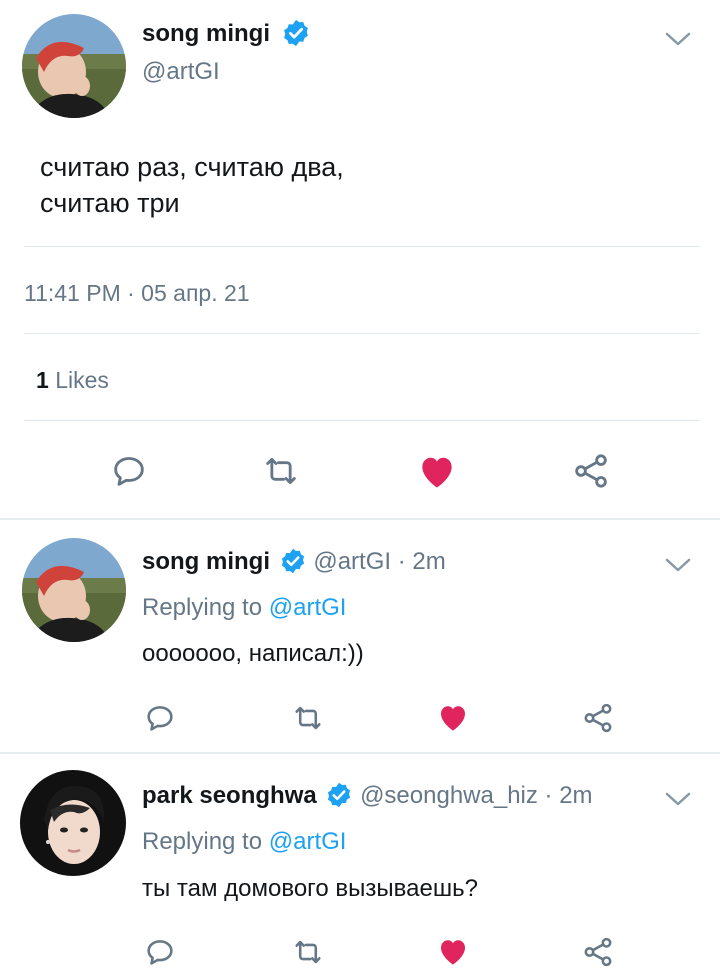 This screenshot has width=720, height=976. I want to click on tweet-text-line-2: считаю три, so click(110, 203).